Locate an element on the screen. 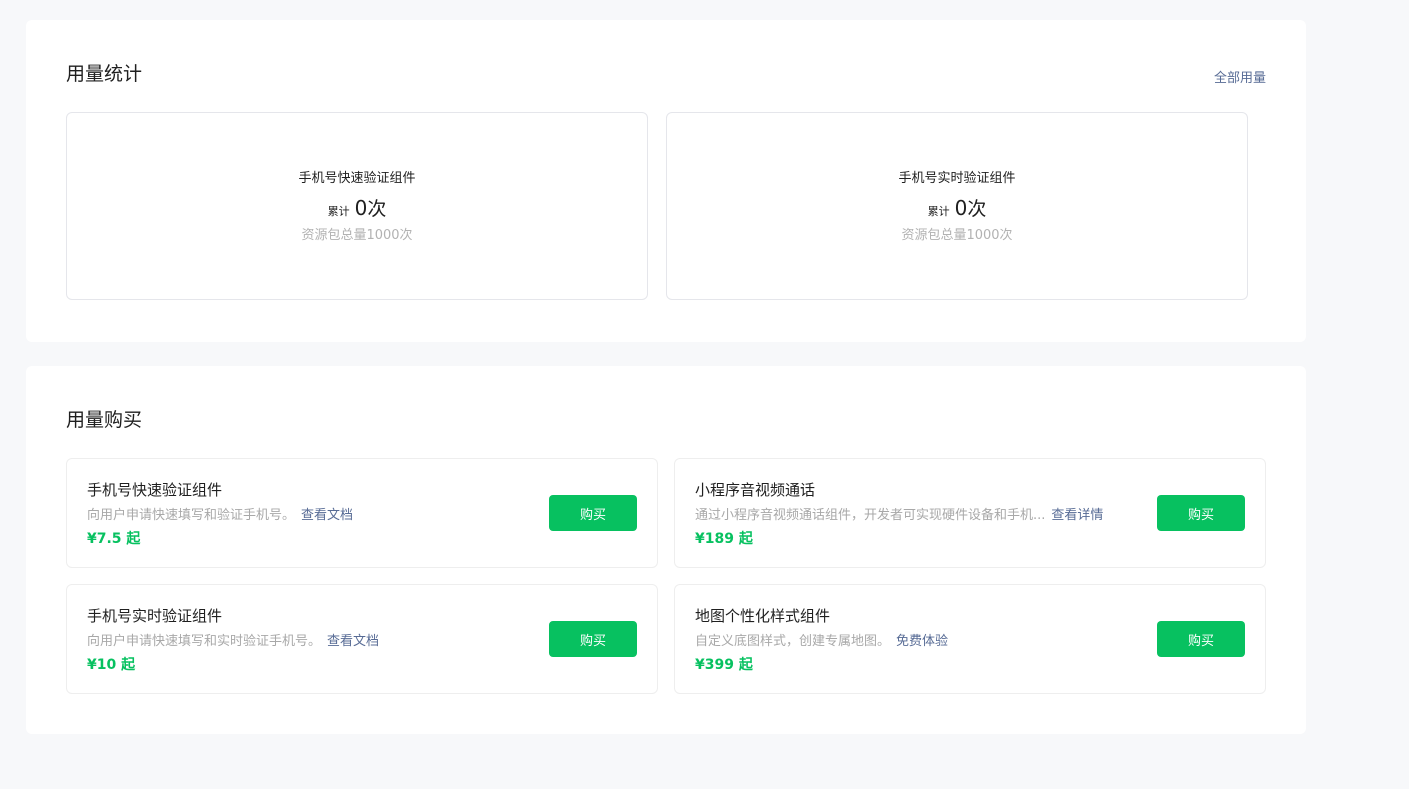 The image size is (1409, 789). product-description: 自定义底图样式，创建专属地图。 免费体验 is located at coordinates (821, 639).